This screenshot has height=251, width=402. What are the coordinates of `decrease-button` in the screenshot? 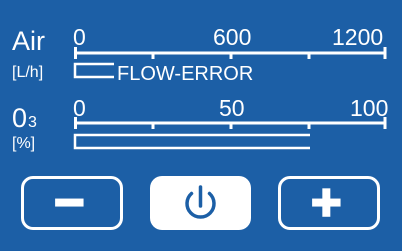 It's located at (72, 203).